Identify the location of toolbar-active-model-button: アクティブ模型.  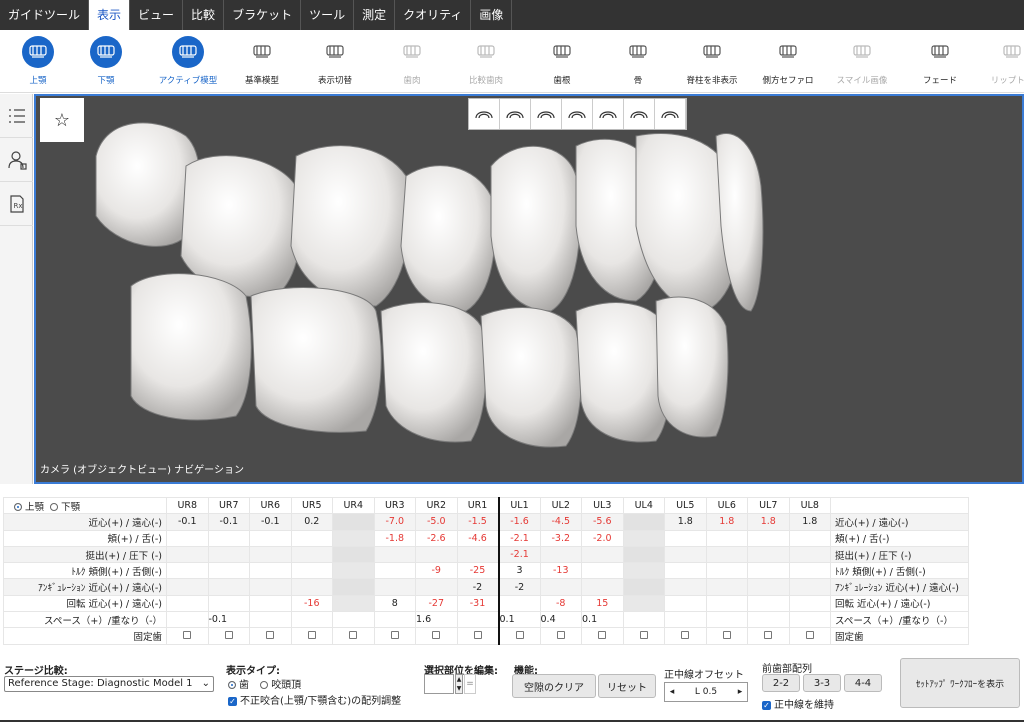
(188, 60).